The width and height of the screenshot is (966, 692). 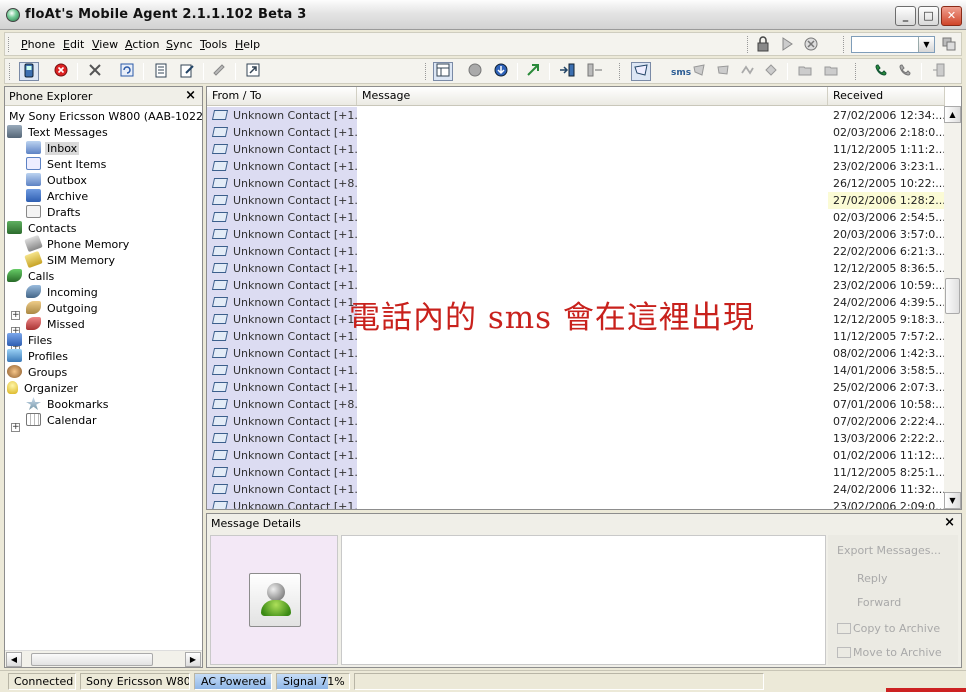 I want to click on tree-node-text-messages: Text Messages, so click(x=58, y=133).